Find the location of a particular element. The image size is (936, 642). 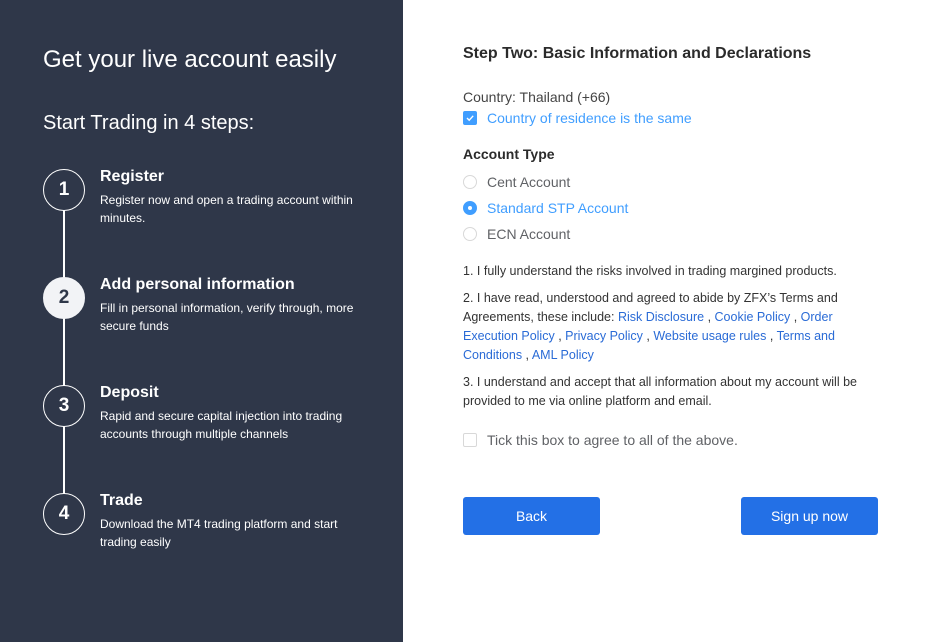

link-website-usage-rules: Website usage rules is located at coordinates (709, 336).